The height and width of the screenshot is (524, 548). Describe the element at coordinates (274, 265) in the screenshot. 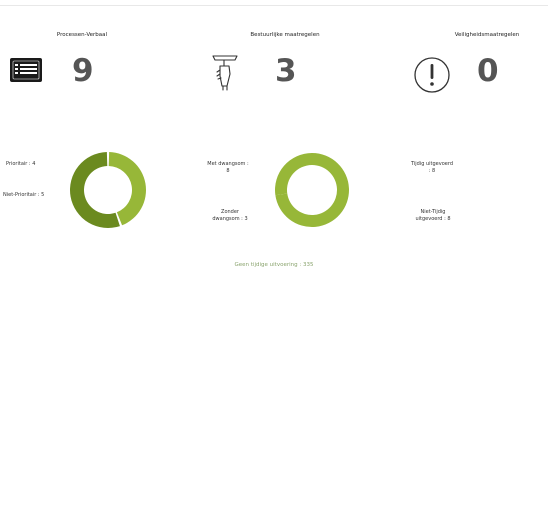

I see `geen-tijdige-uitvoering-note: Geen tijdige uitvoering : 335` at that location.